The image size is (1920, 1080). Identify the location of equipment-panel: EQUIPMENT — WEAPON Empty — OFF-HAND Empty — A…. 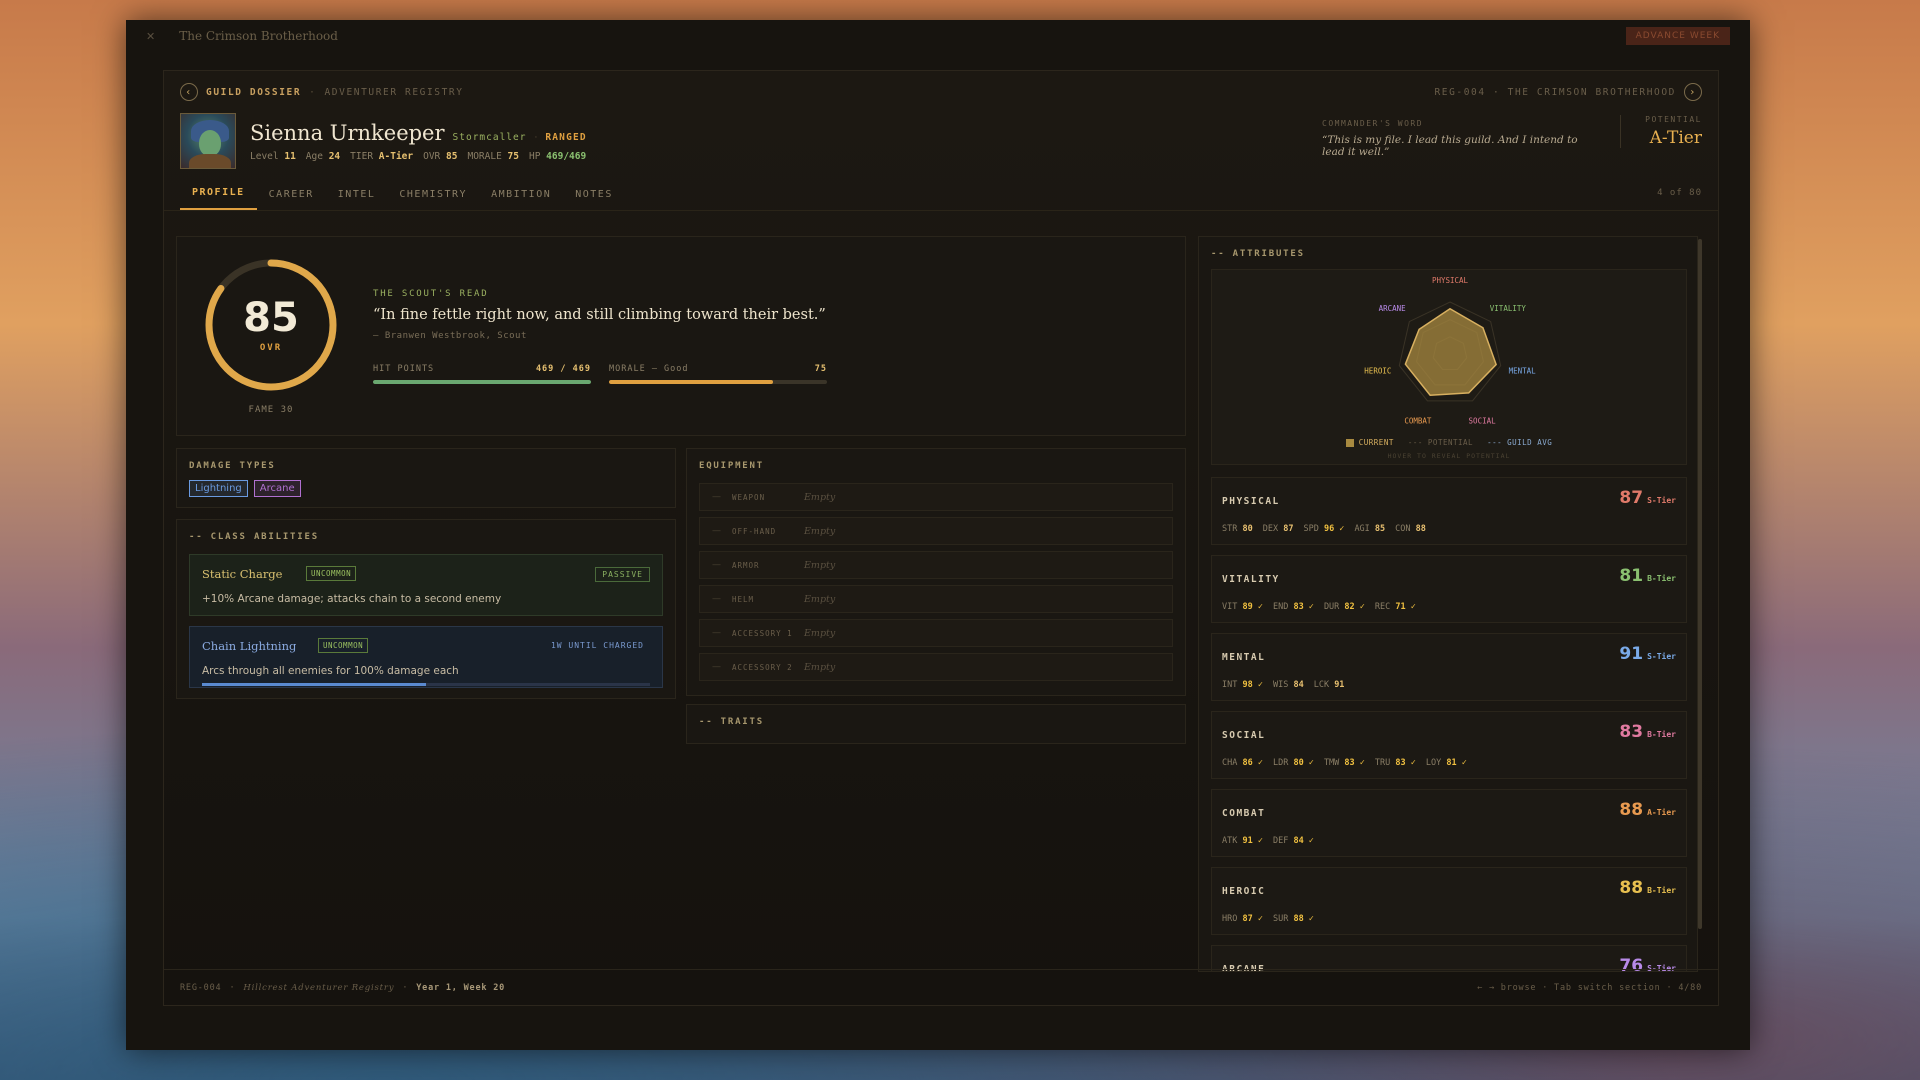
(936, 572).